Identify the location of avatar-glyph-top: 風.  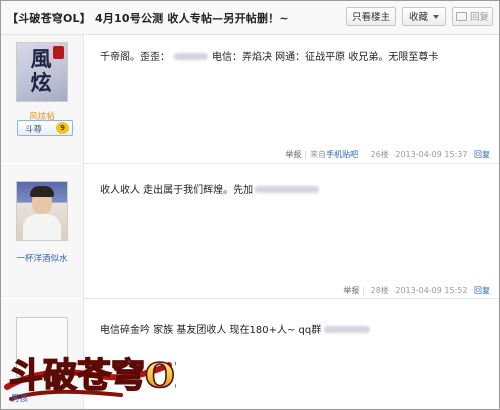
(41, 58).